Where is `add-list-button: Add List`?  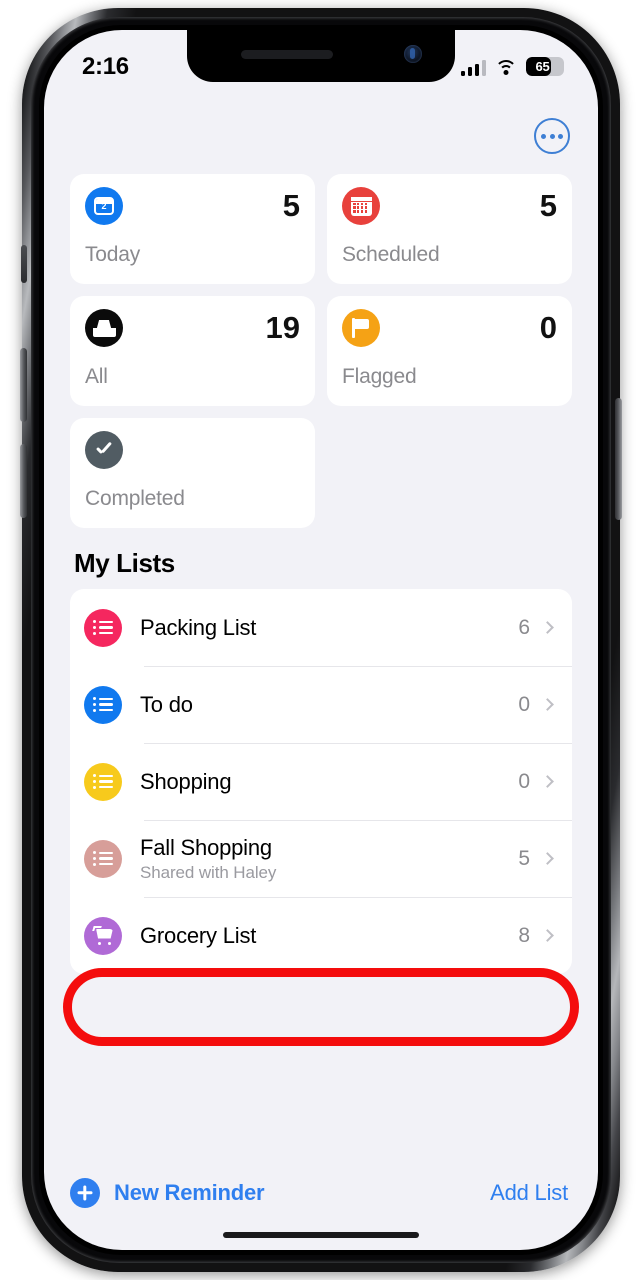
add-list-button: Add List is located at coordinates (529, 1193).